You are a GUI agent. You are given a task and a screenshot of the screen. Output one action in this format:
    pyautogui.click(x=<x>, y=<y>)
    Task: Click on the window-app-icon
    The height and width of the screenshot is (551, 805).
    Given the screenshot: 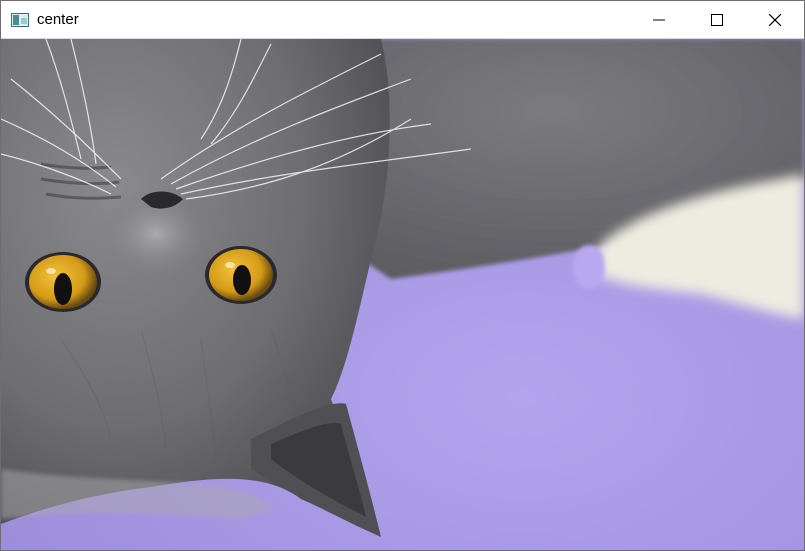 What is the action you would take?
    pyautogui.click(x=20, y=19)
    